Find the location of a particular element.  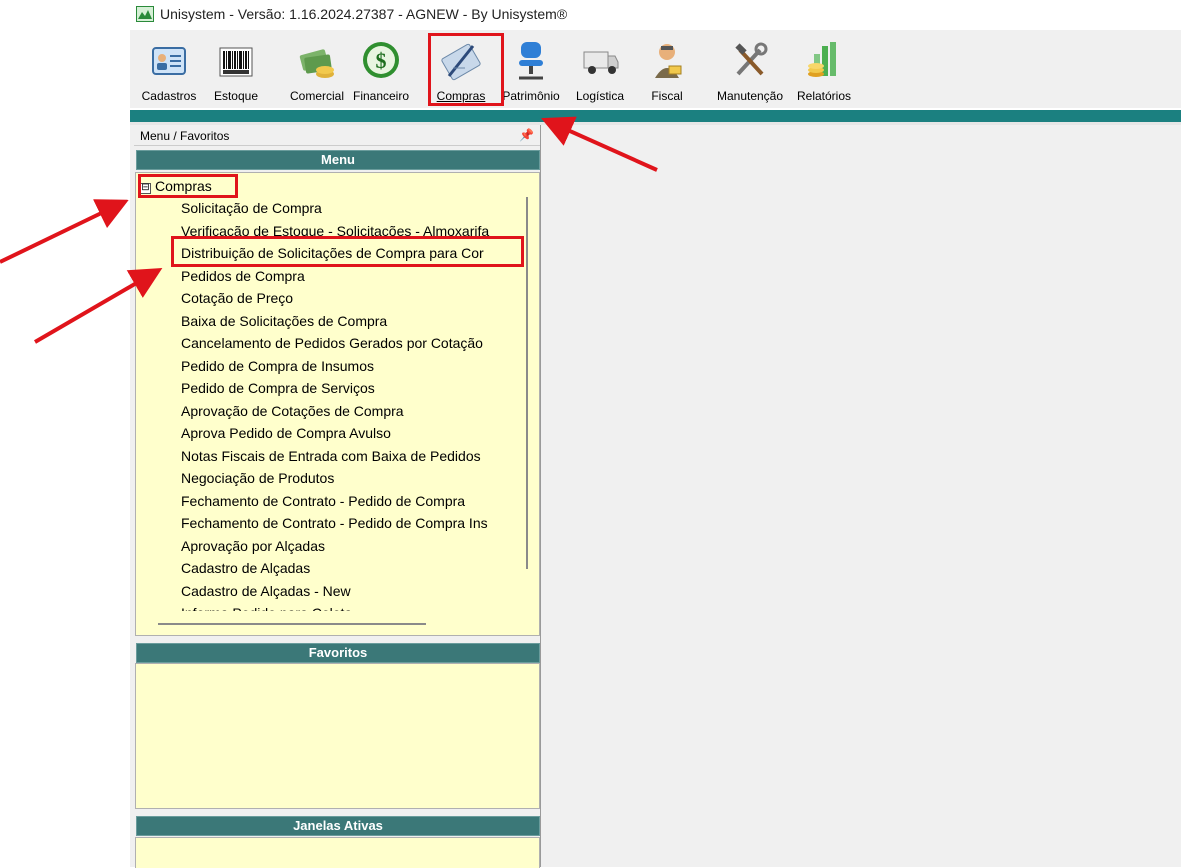

toolbar-button-estoque: Estoque is located at coordinates (236, 69).